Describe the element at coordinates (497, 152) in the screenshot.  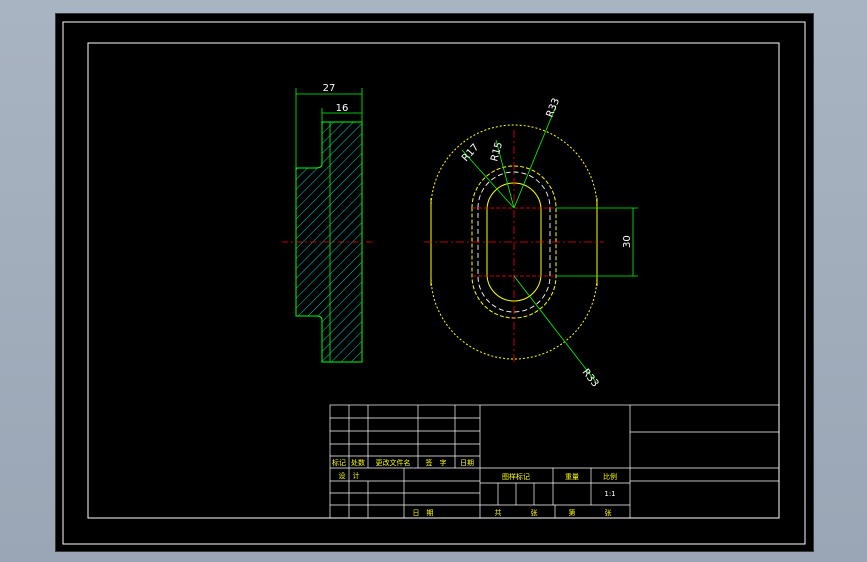
I see `label-r-inner: R15` at that location.